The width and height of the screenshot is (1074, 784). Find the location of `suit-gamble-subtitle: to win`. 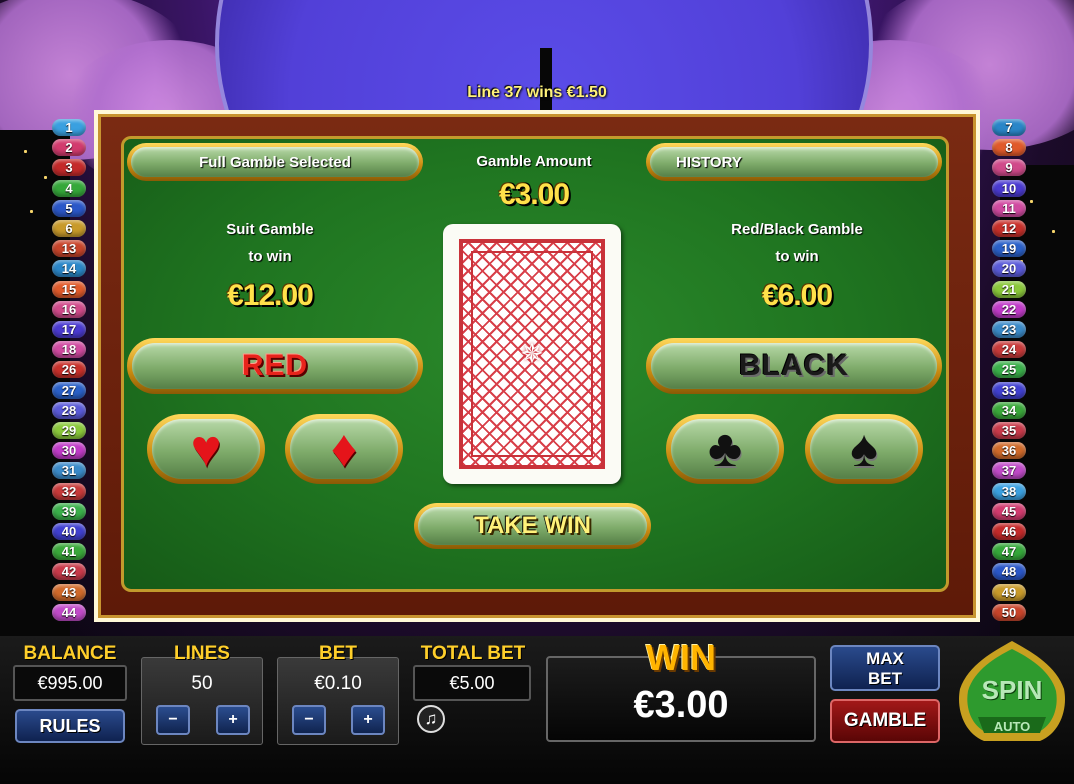

suit-gamble-subtitle: to win is located at coordinates (270, 256).